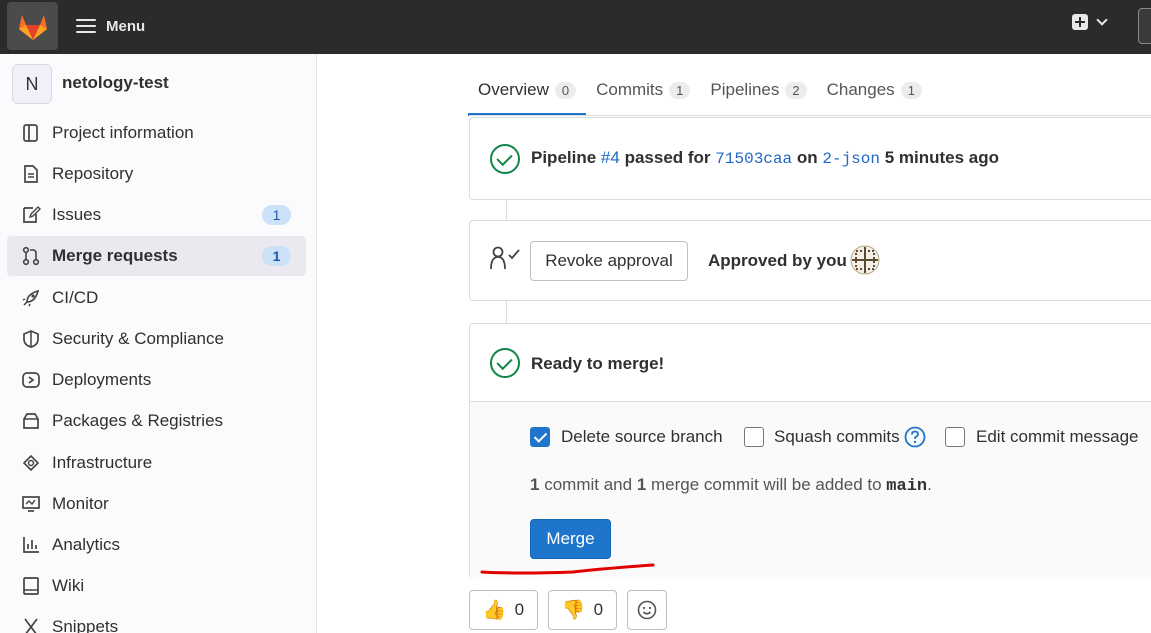 This screenshot has height=633, width=1151. I want to click on widget-connector, so click(506, 312).